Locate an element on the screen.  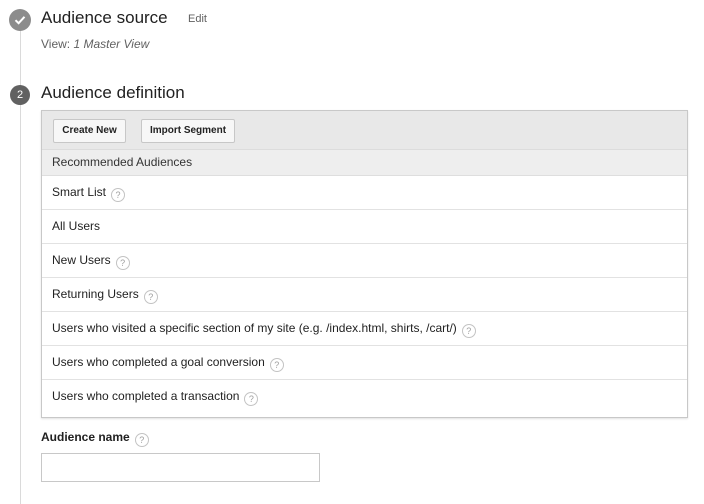
list-item-new-users: New Users? is located at coordinates (364, 261).